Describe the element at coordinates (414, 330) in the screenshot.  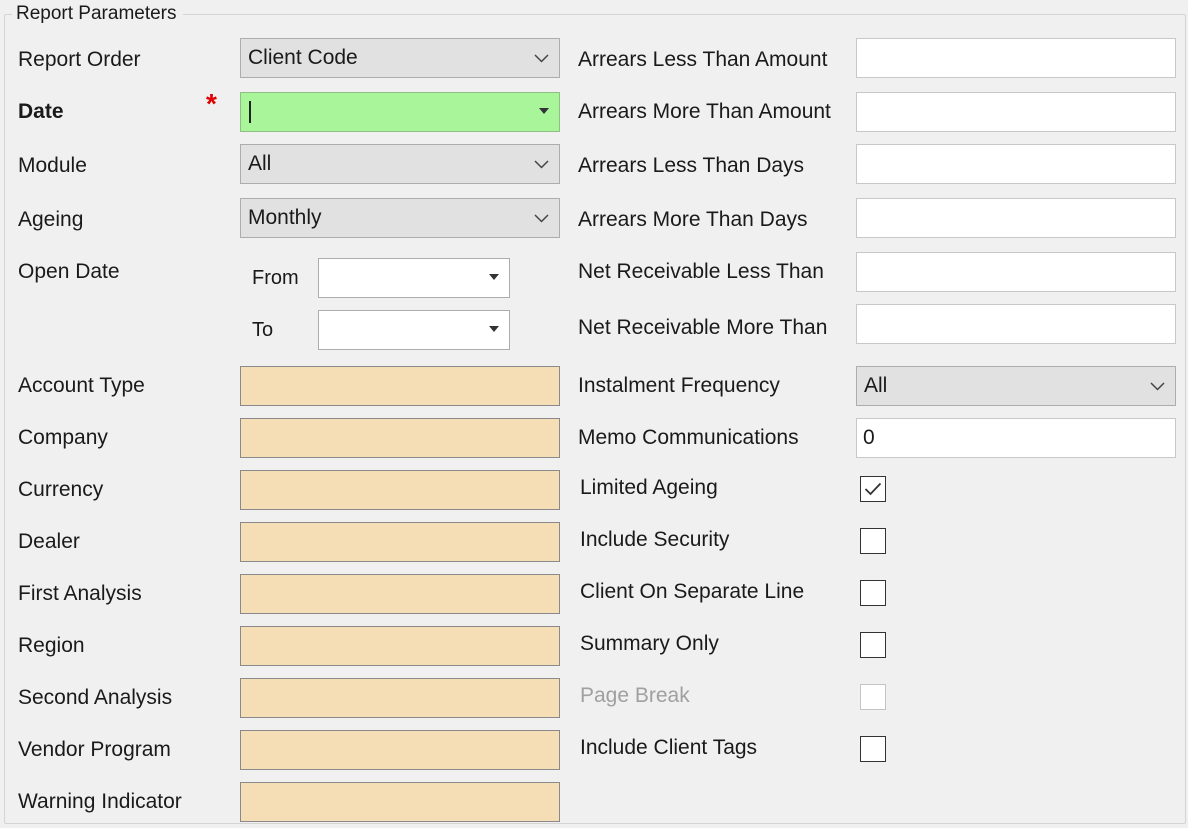
I see `open-date-to-picker` at that location.